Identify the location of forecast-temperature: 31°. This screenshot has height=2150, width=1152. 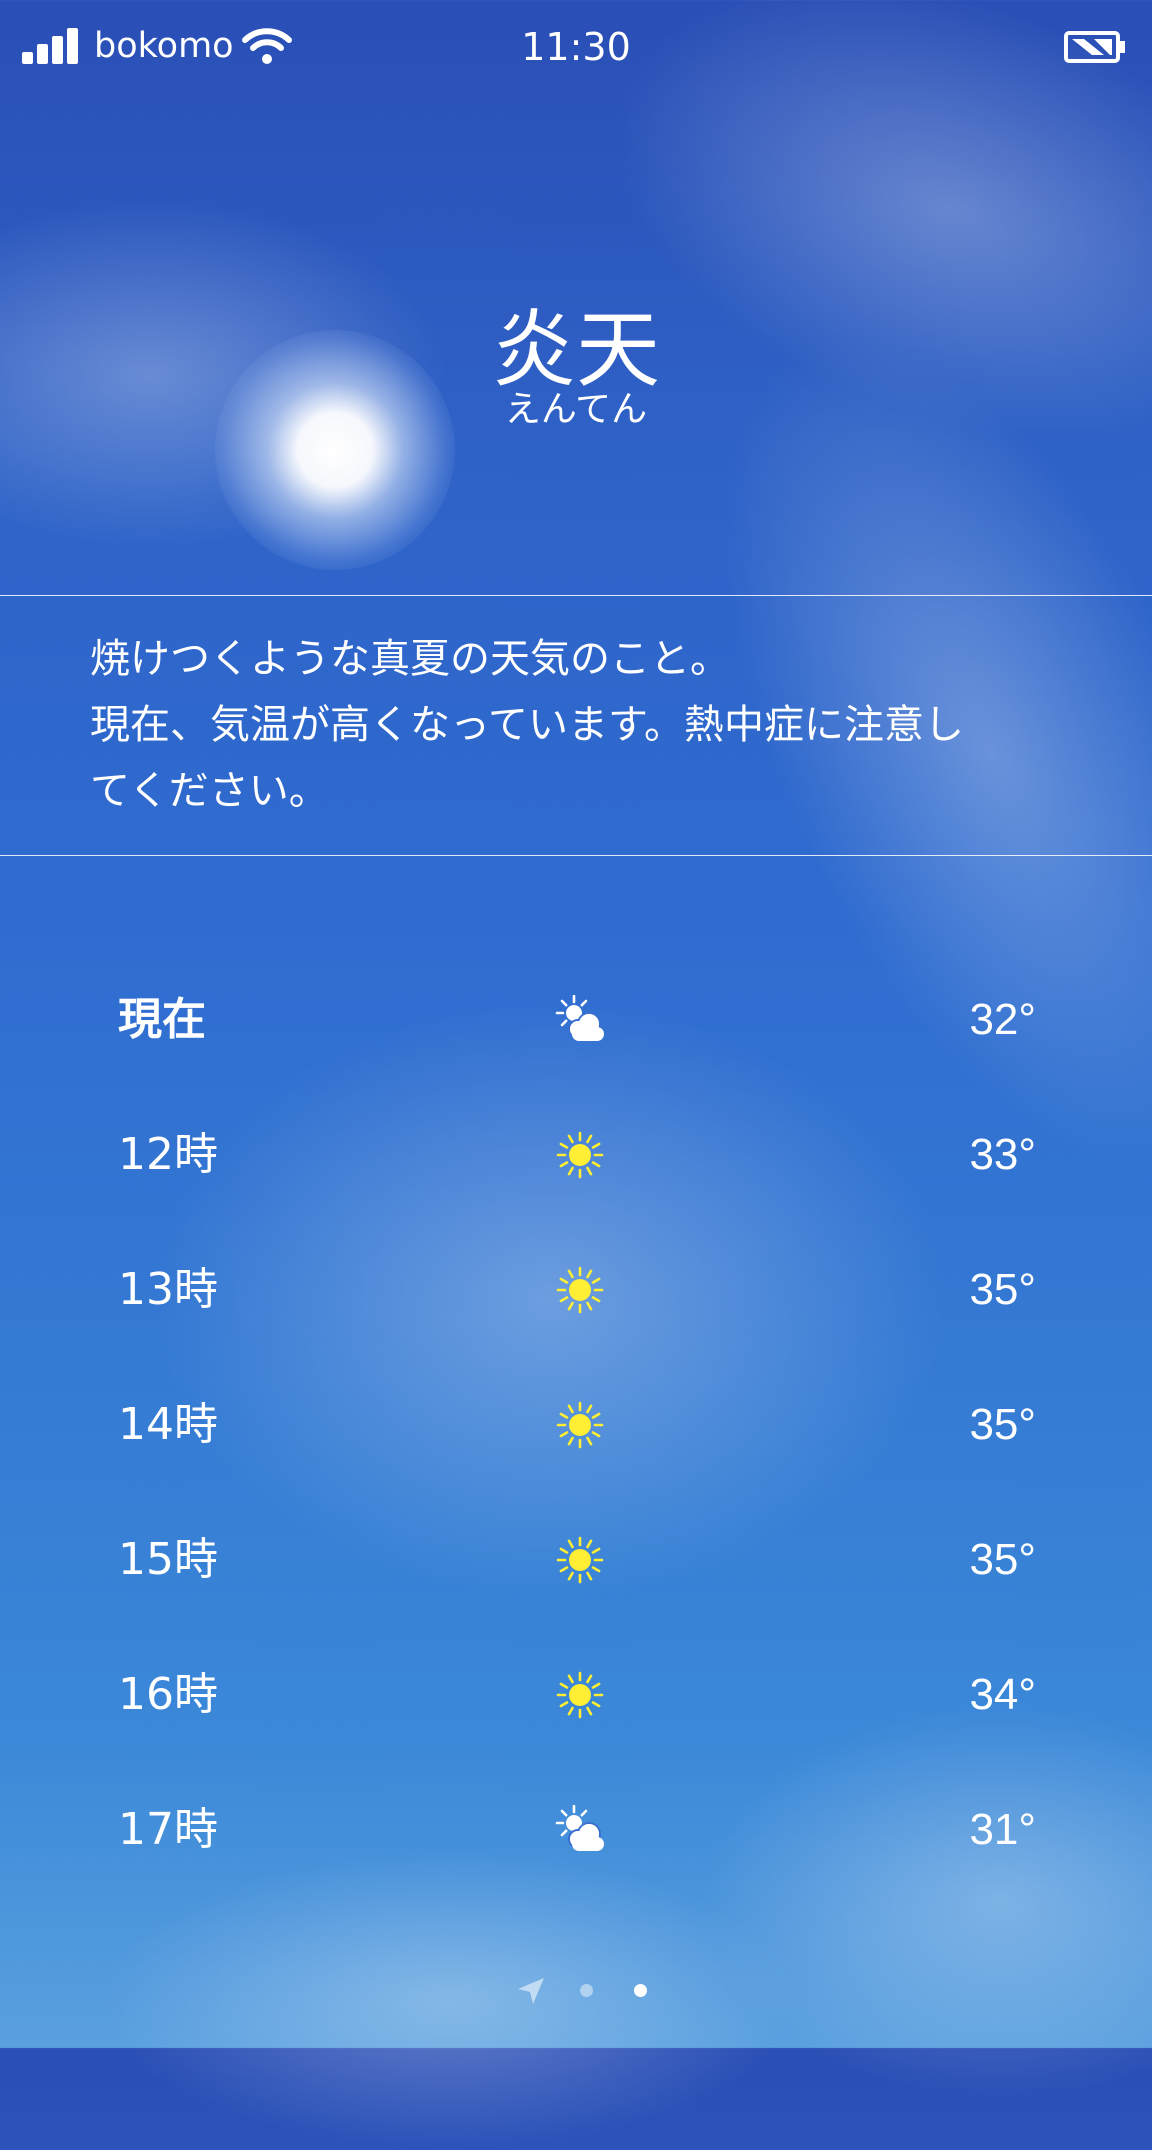
(1002, 1829).